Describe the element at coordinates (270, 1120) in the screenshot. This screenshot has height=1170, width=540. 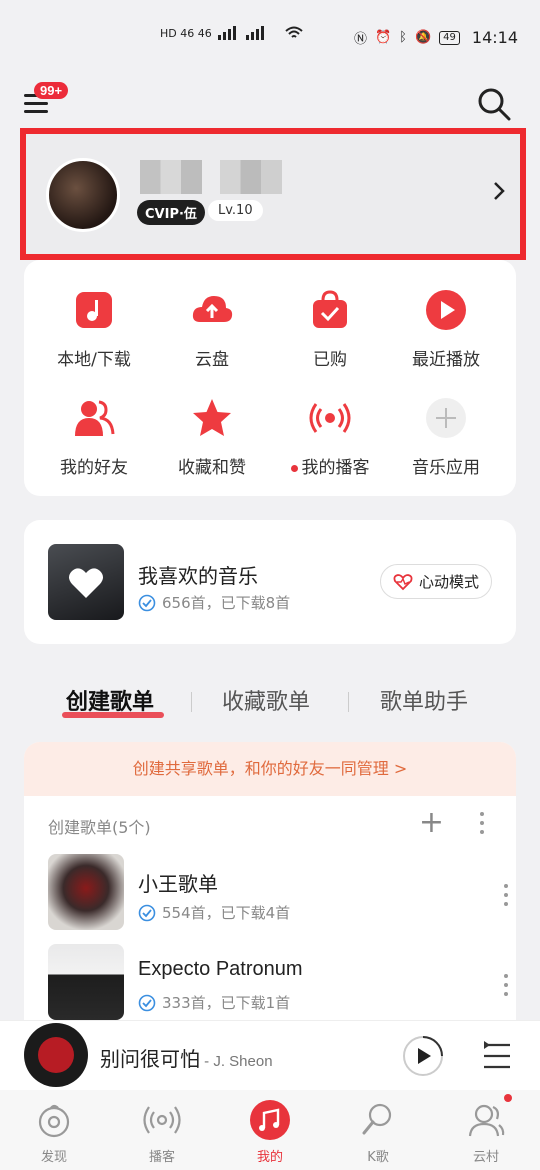
I see `music-note-icon` at that location.